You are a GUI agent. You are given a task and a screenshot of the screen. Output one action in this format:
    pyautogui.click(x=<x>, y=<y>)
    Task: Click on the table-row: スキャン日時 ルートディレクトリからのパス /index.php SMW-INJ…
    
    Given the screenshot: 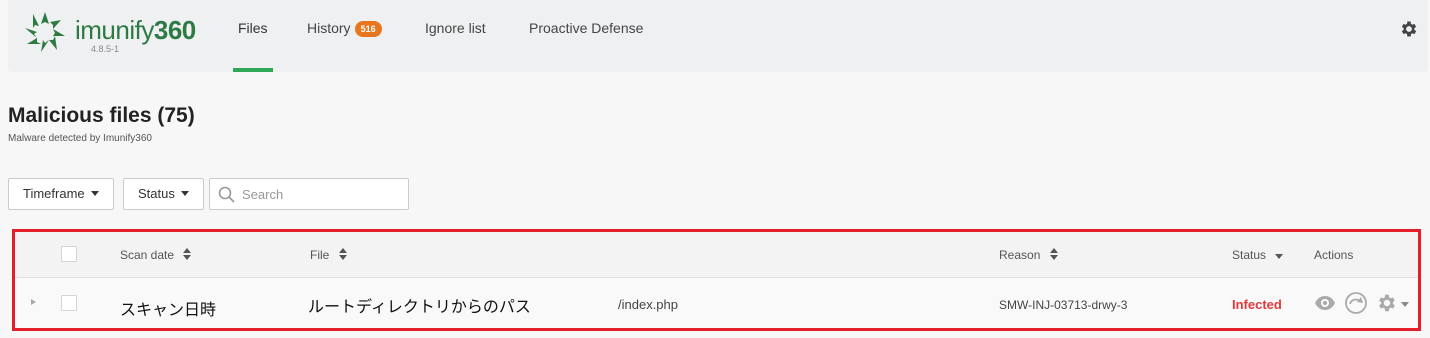 What is the action you would take?
    pyautogui.click(x=716, y=303)
    